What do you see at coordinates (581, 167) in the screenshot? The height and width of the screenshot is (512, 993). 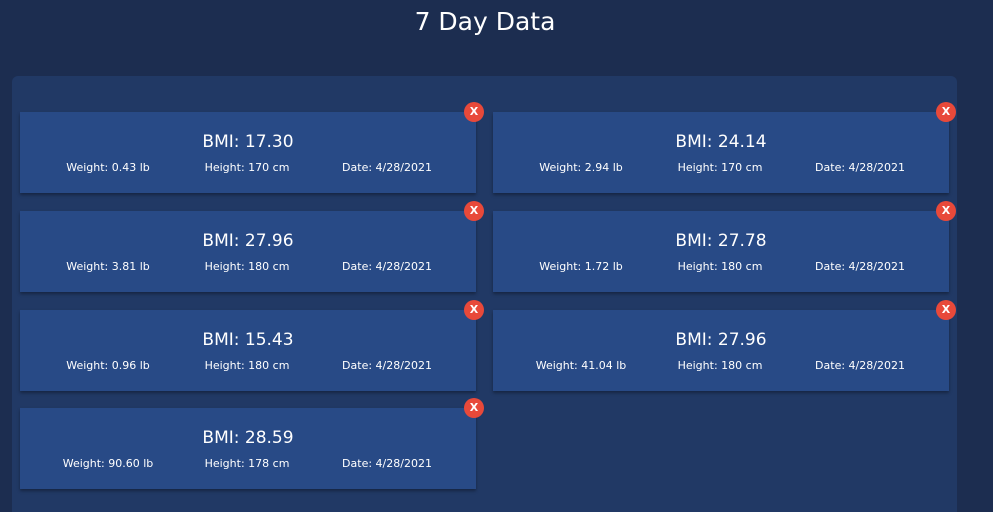 I see `weight-value: Weight: 2.94 lb` at bounding box center [581, 167].